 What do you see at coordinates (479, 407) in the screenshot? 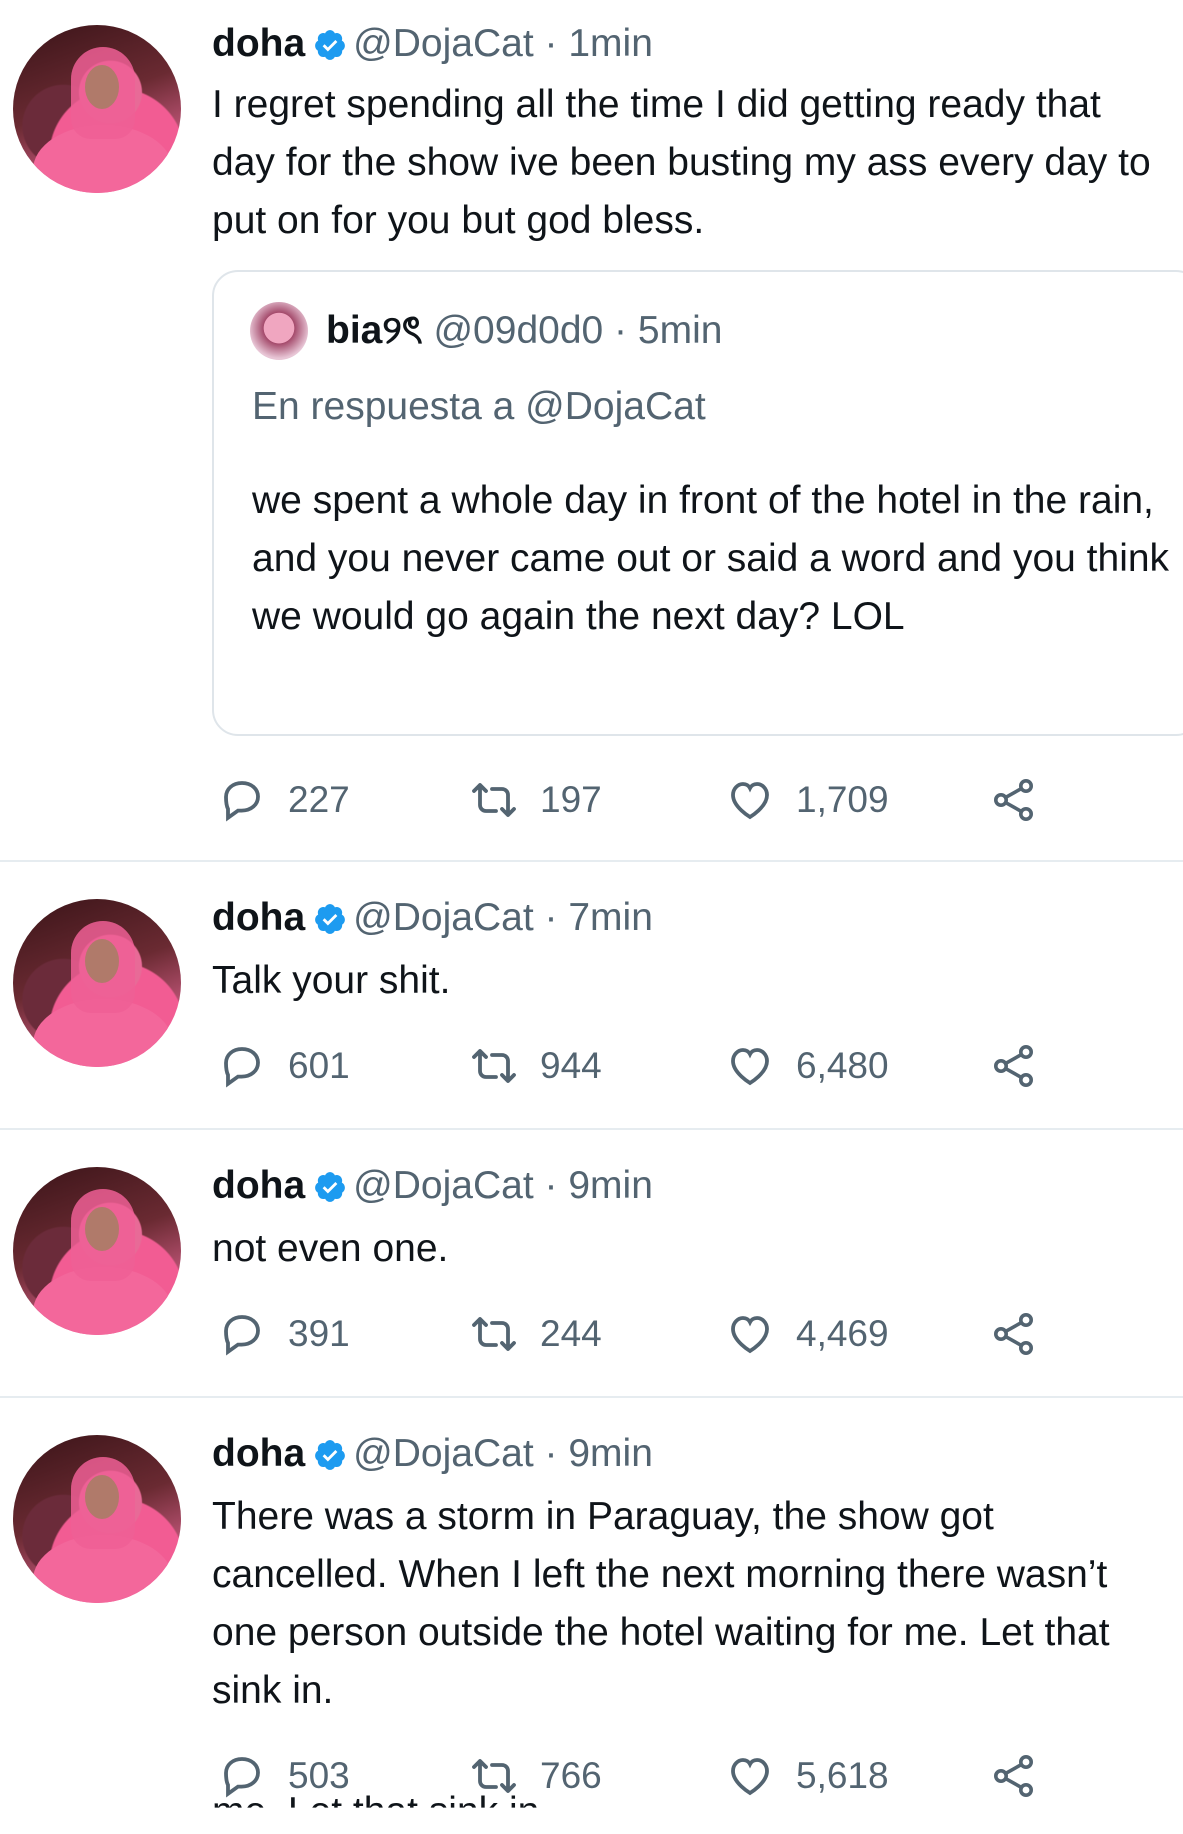
I see `reply-context: En respuesta a @DojaCat` at bounding box center [479, 407].